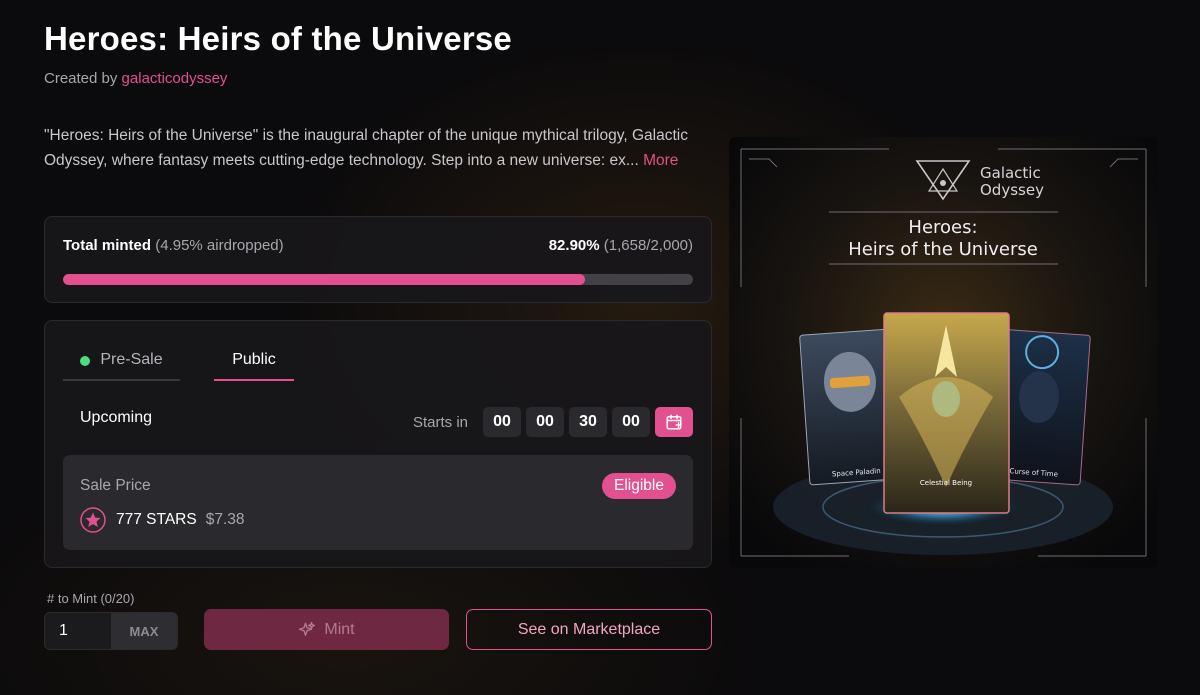  I want to click on stars-token-icon, so click(93, 520).